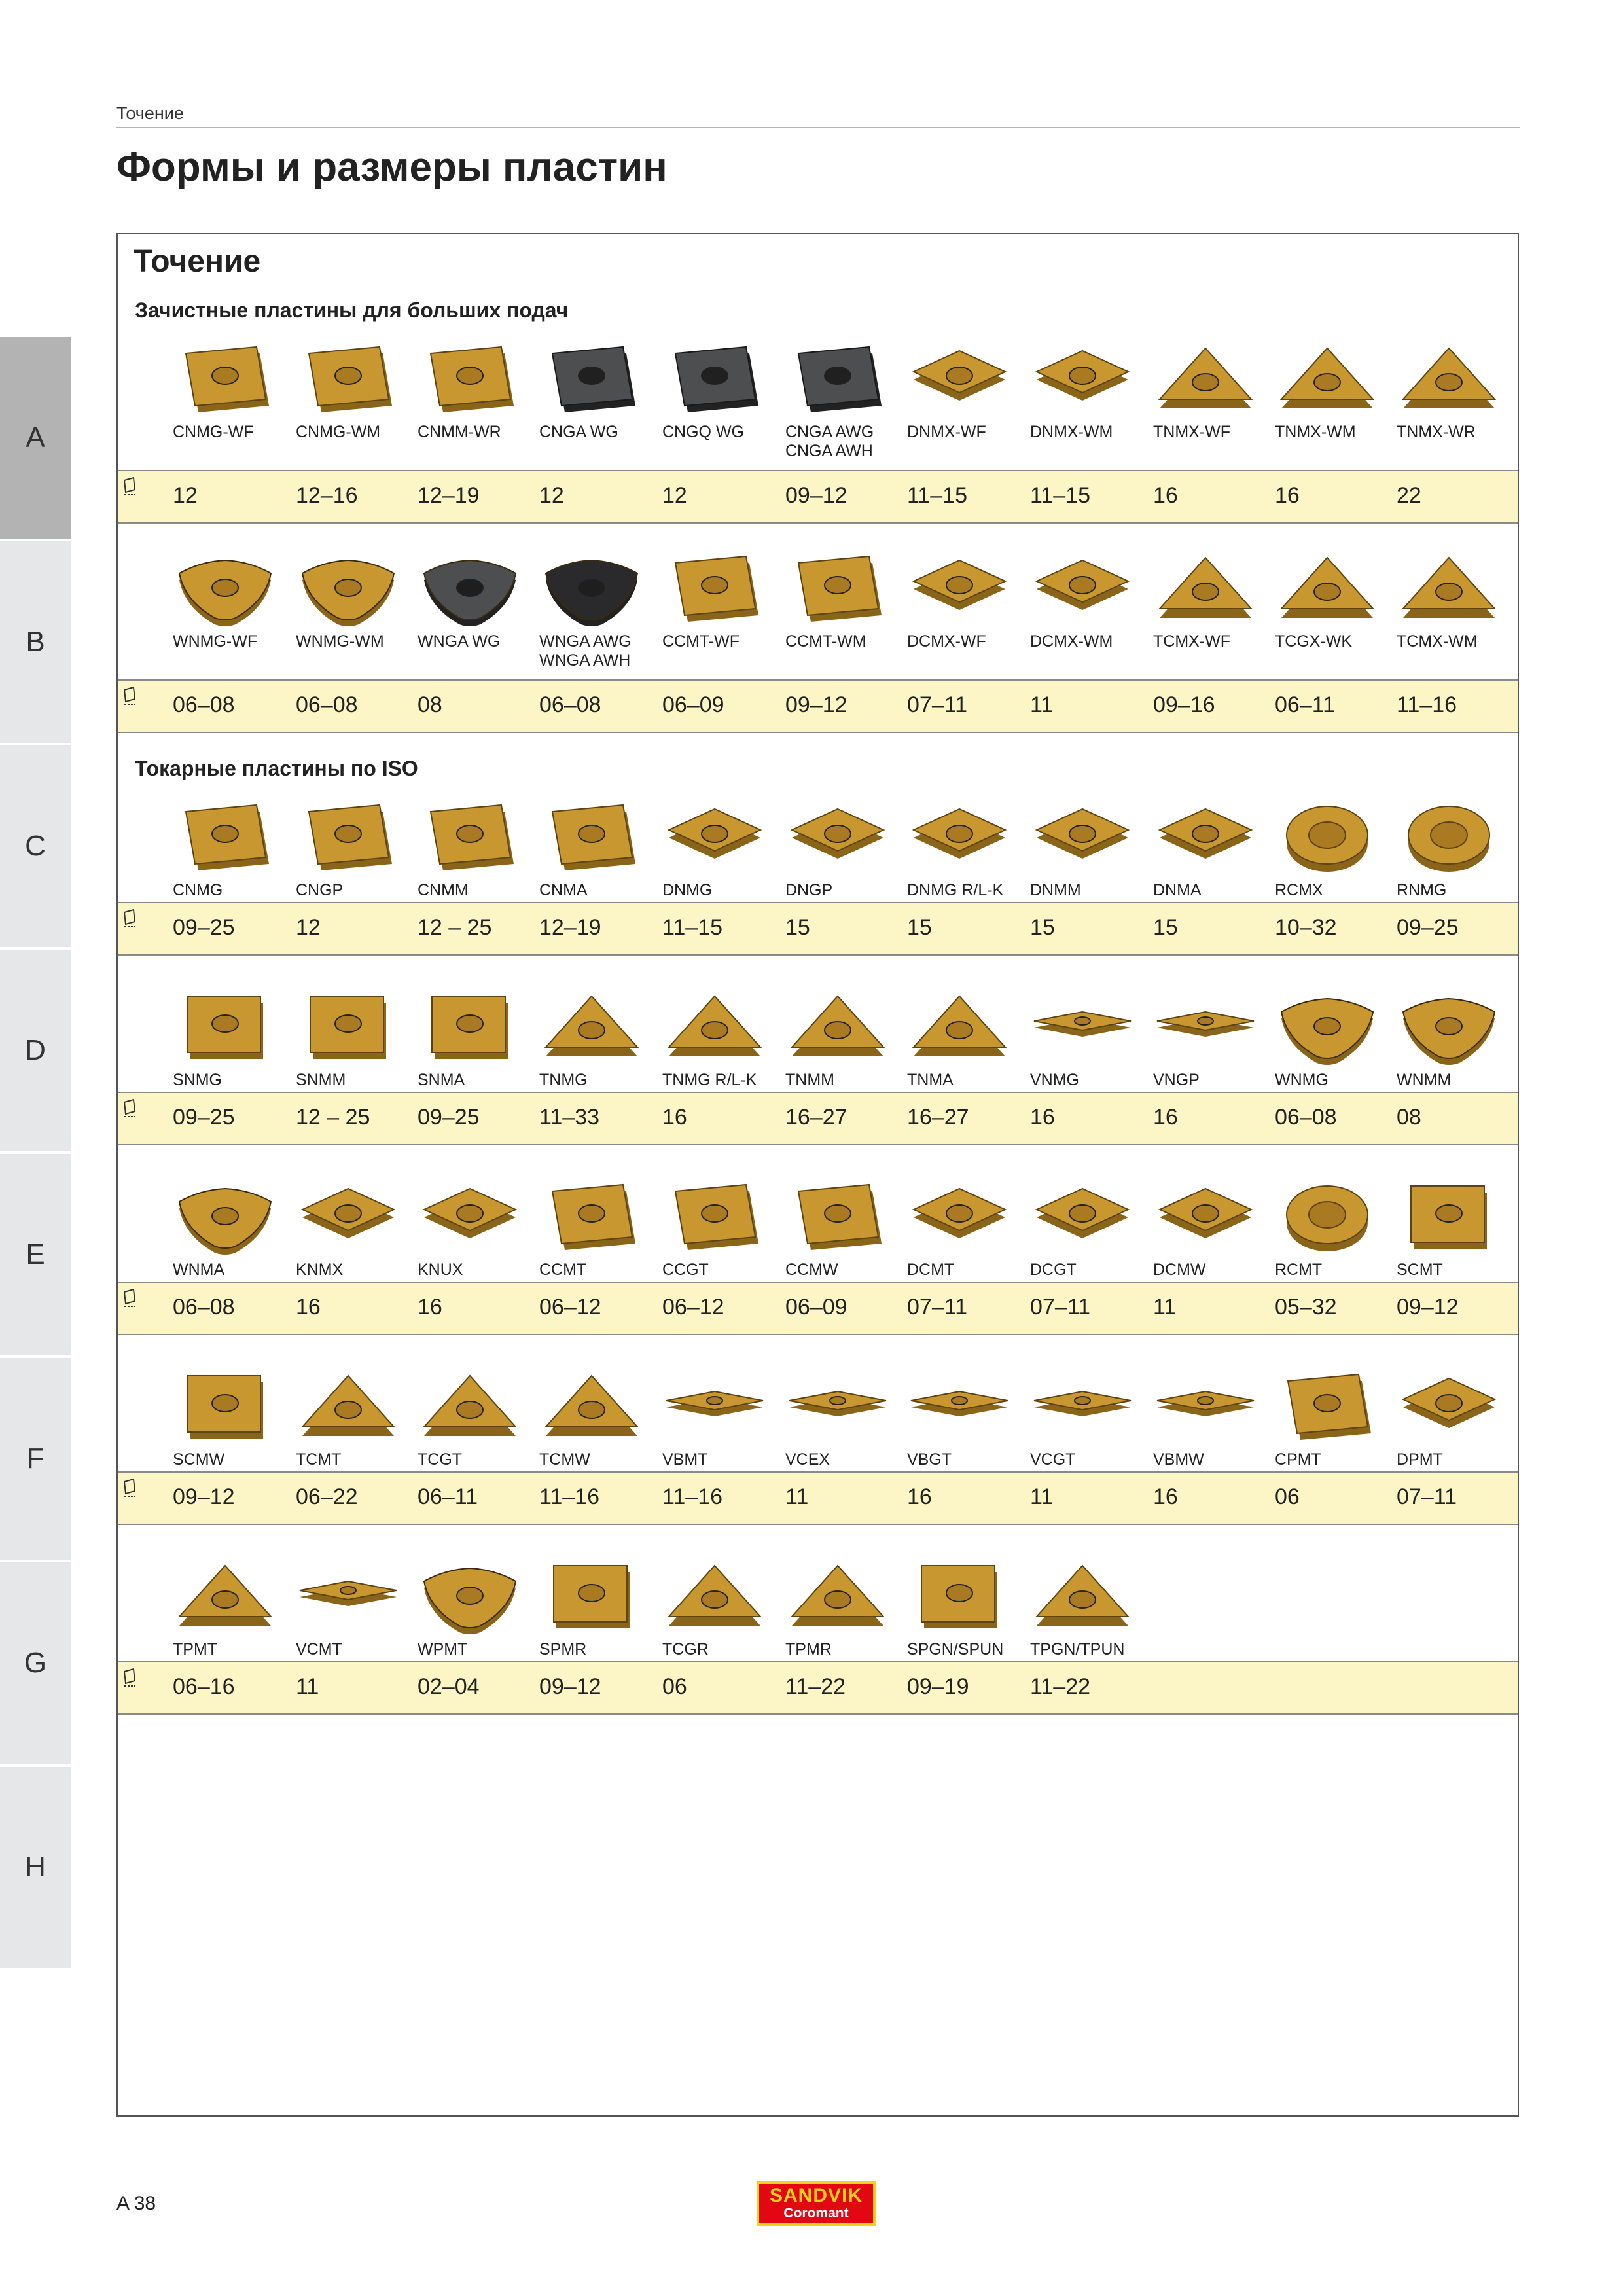  I want to click on insert-cell: CNMG-WM, so click(358, 390).